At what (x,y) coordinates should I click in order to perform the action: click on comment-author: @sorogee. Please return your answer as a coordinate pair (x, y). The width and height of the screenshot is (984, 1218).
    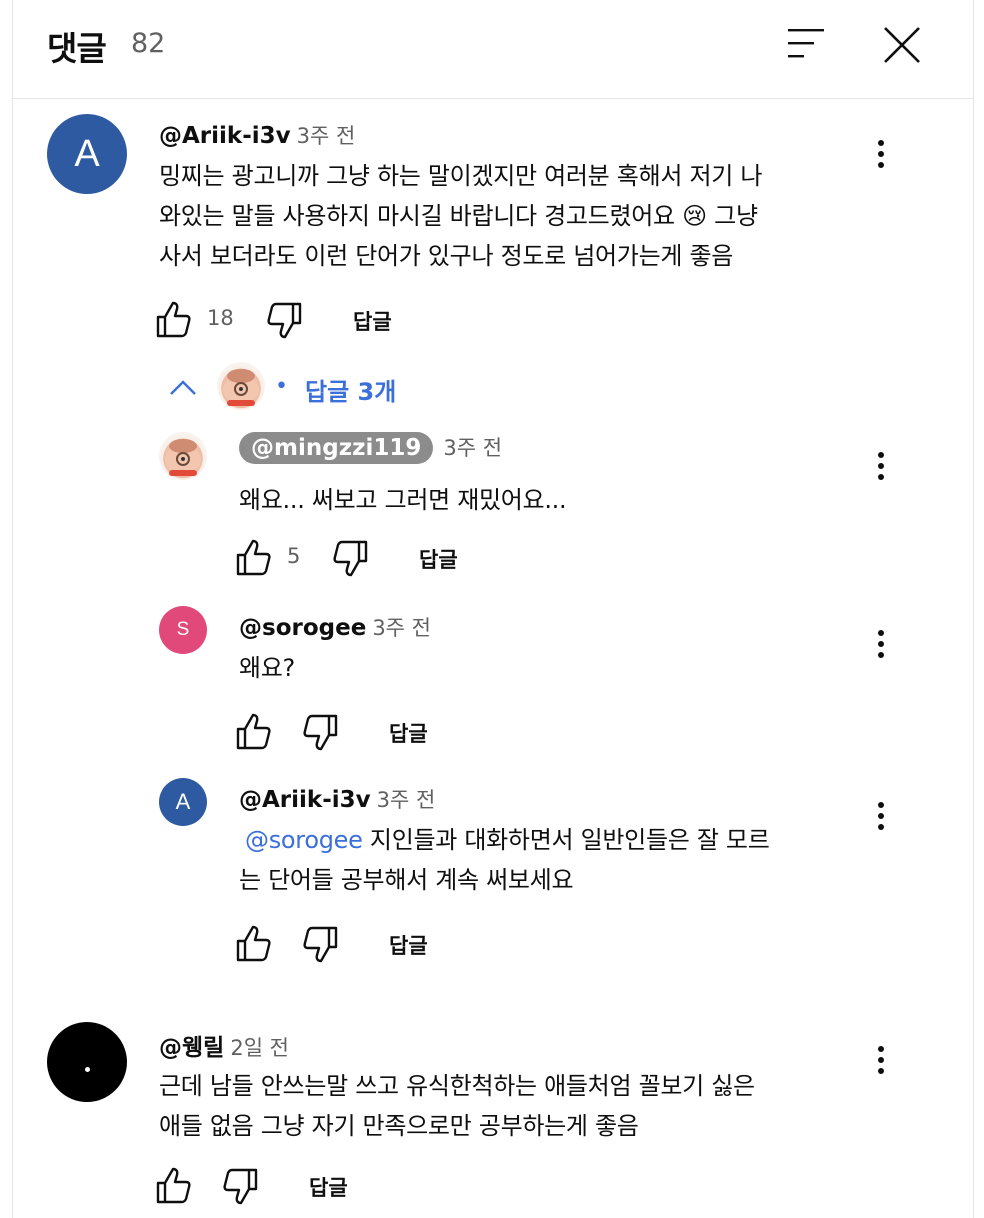
    Looking at the image, I should click on (302, 628).